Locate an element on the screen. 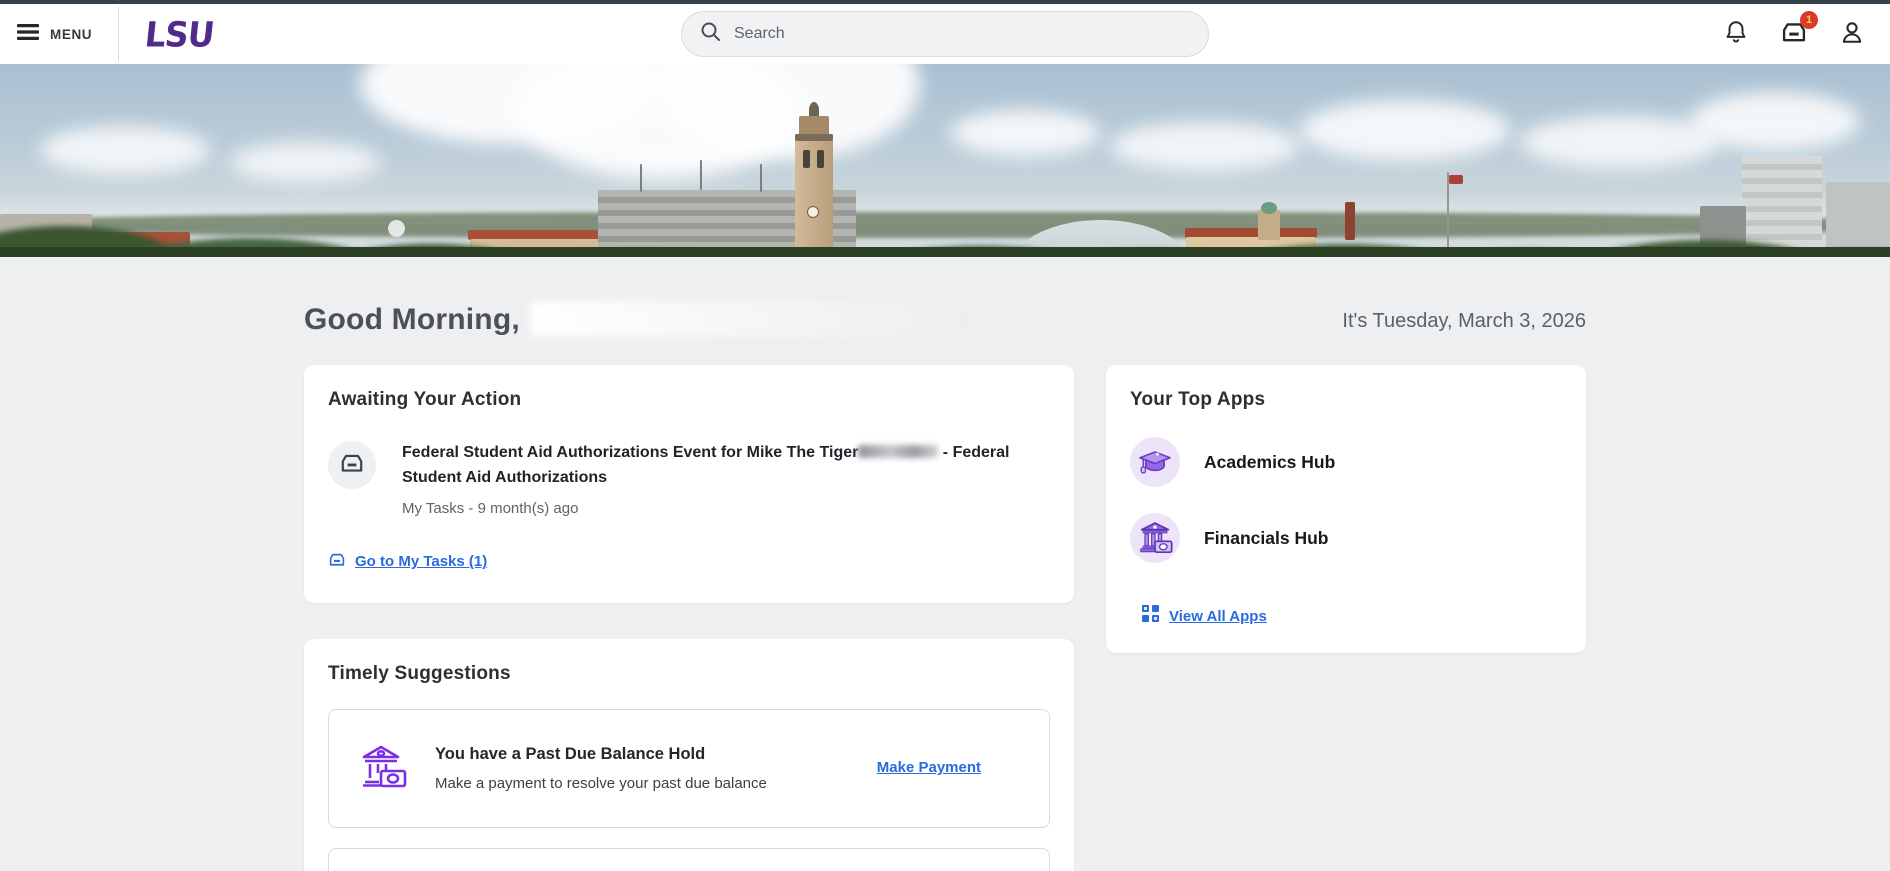 The height and width of the screenshot is (871, 1890). apps-grid-icon is located at coordinates (1150, 616).